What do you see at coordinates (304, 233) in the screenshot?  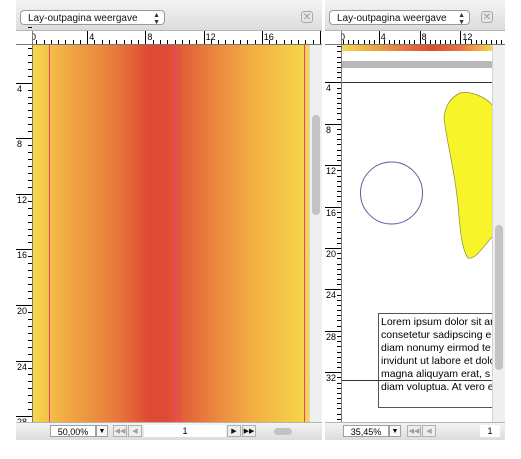 I see `margin-guide-right` at bounding box center [304, 233].